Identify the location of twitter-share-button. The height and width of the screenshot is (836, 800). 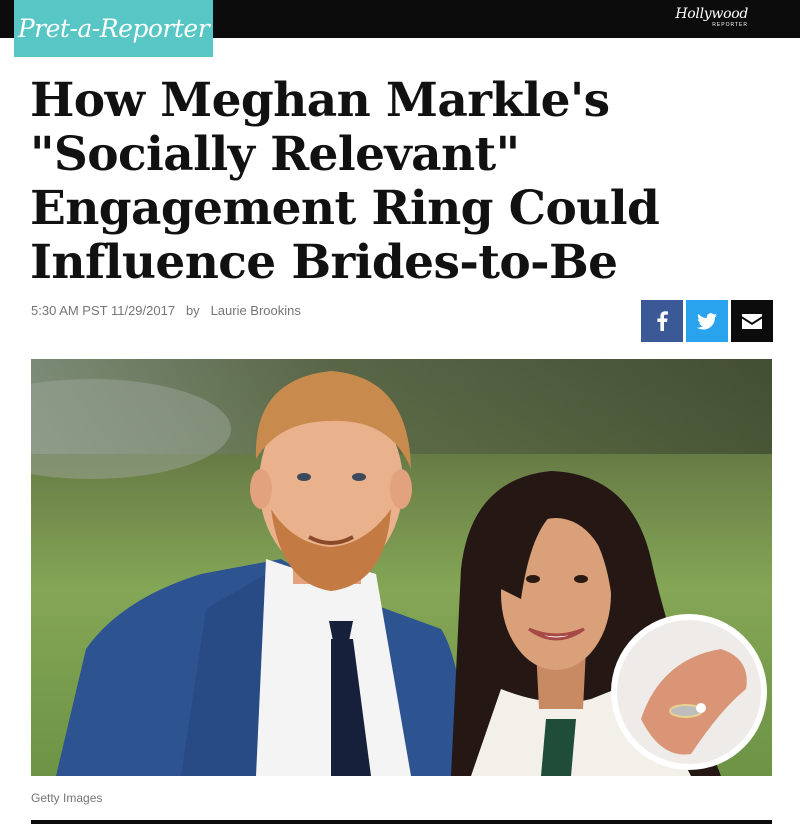
(707, 321).